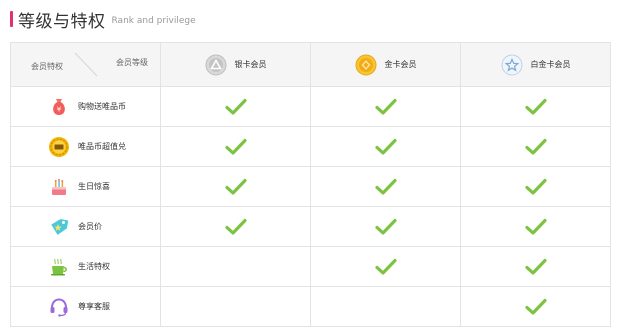  Describe the element at coordinates (94, 306) in the screenshot. I see `privilege-label: 尊享客服` at that location.